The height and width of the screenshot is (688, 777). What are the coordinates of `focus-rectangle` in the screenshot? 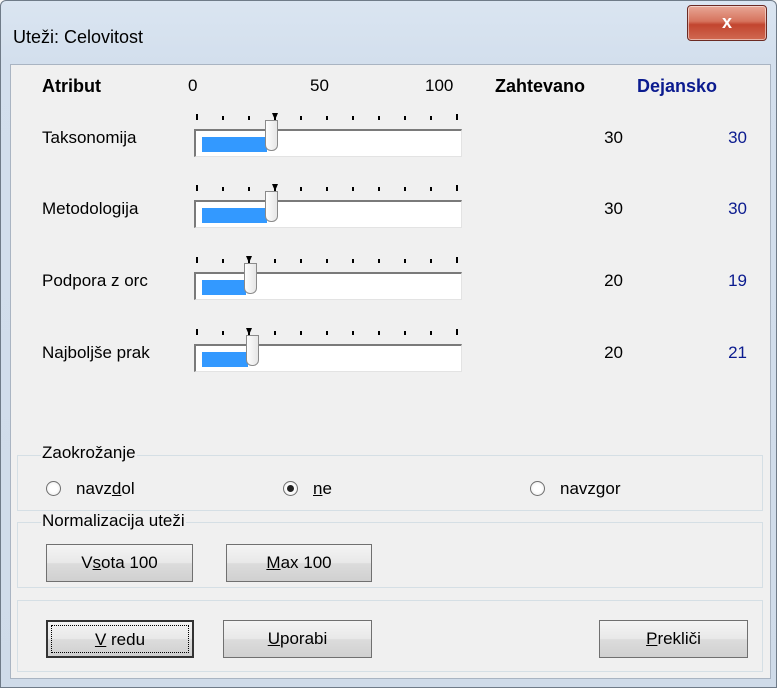 It's located at (120, 639).